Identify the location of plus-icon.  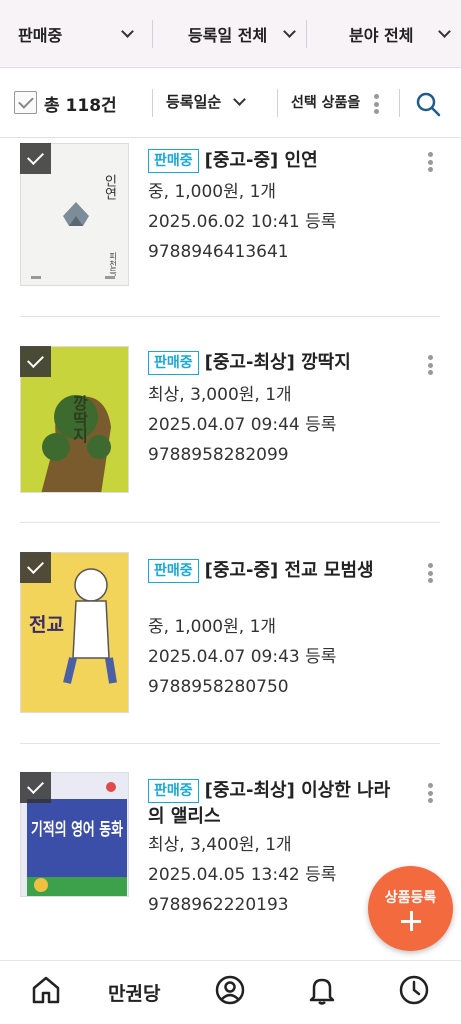
(411, 921).